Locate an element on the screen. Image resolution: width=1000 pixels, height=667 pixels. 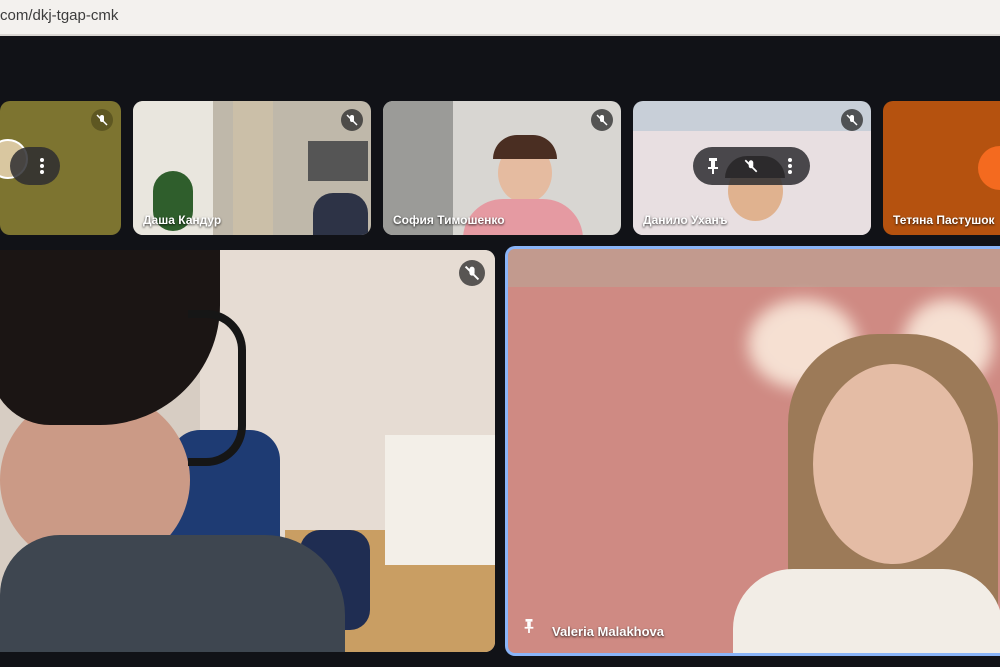
nightstand is located at coordinates (440, 500).